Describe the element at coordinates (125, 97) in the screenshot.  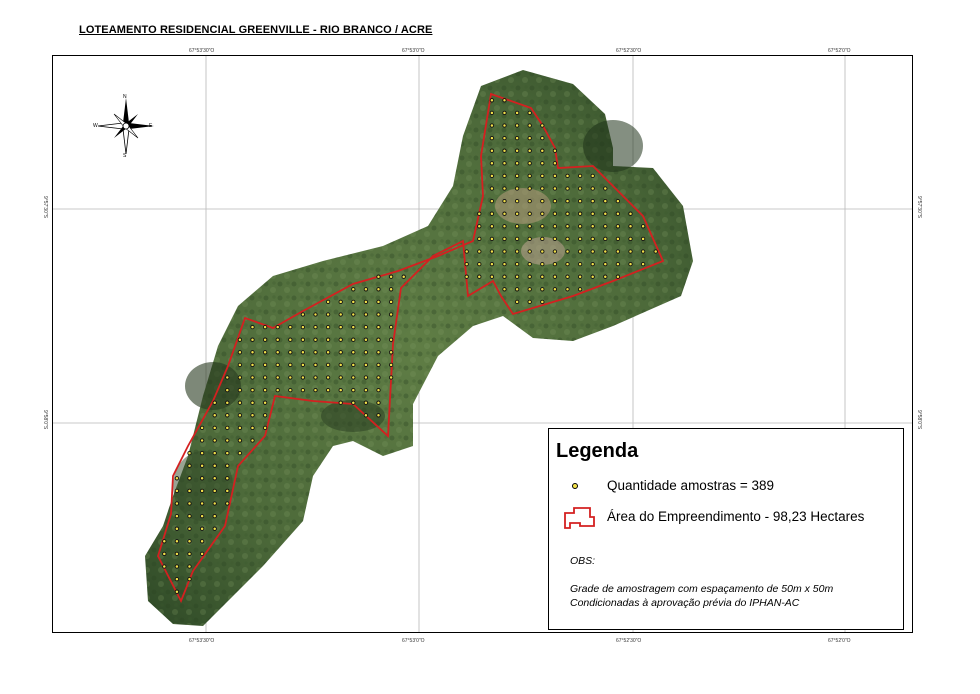
I see `compass-n: N` at that location.